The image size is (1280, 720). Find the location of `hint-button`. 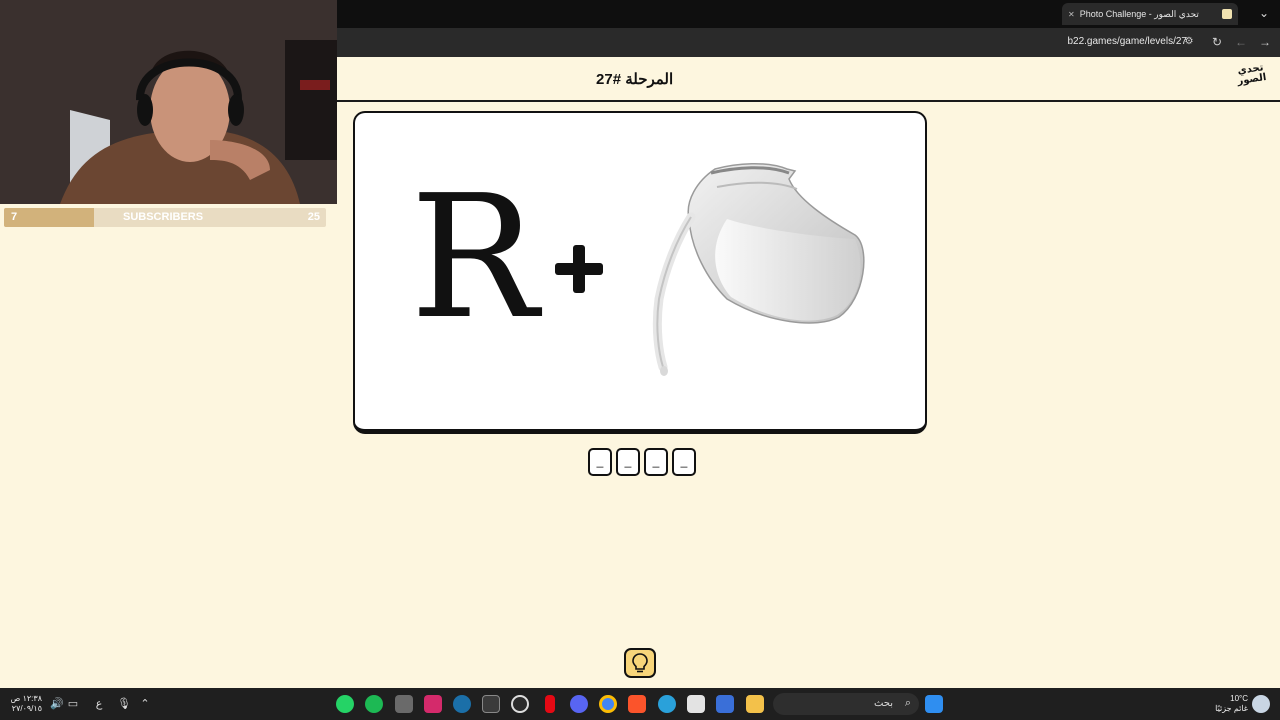

hint-button is located at coordinates (640, 663).